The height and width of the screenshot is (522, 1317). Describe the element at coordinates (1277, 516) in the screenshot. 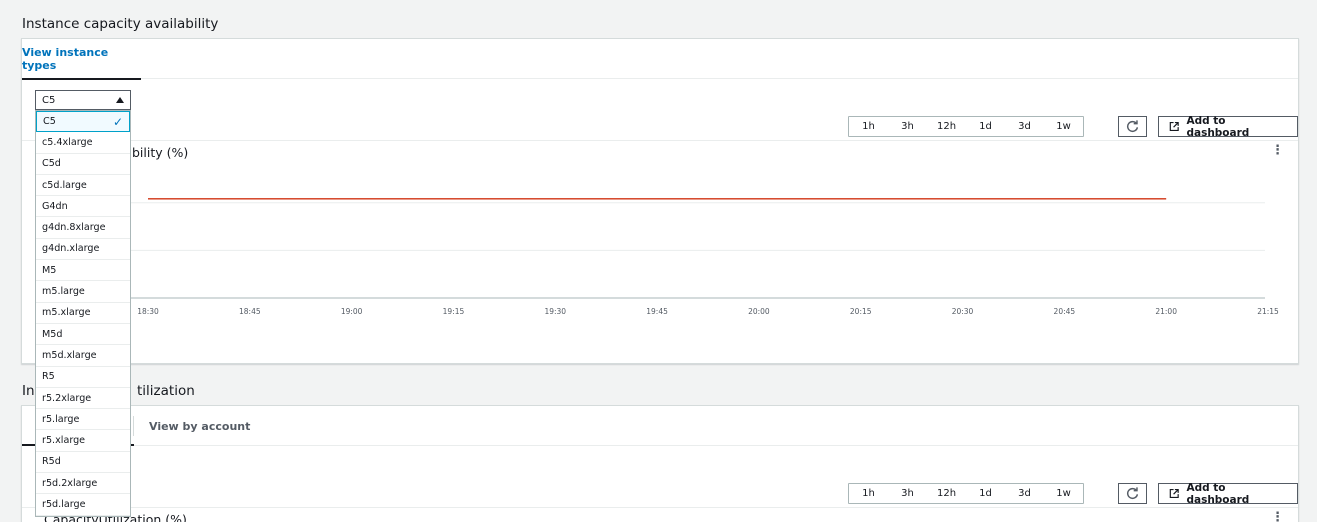

I see `more-vertical-icon: ⋮` at that location.